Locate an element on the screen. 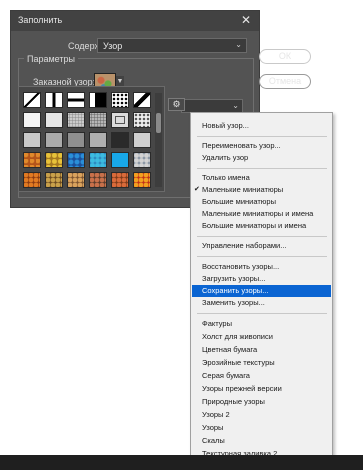 This screenshot has width=363, height=470. contents-value: Узор is located at coordinates (113, 46).